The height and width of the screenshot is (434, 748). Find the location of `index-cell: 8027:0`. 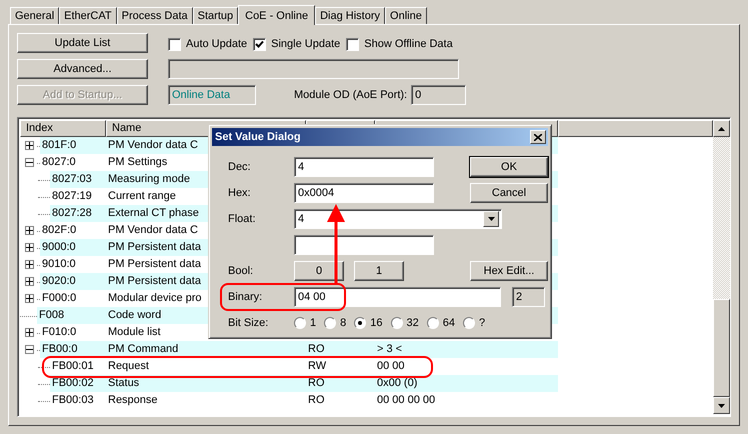

index-cell: 8027:0 is located at coordinates (73, 162).